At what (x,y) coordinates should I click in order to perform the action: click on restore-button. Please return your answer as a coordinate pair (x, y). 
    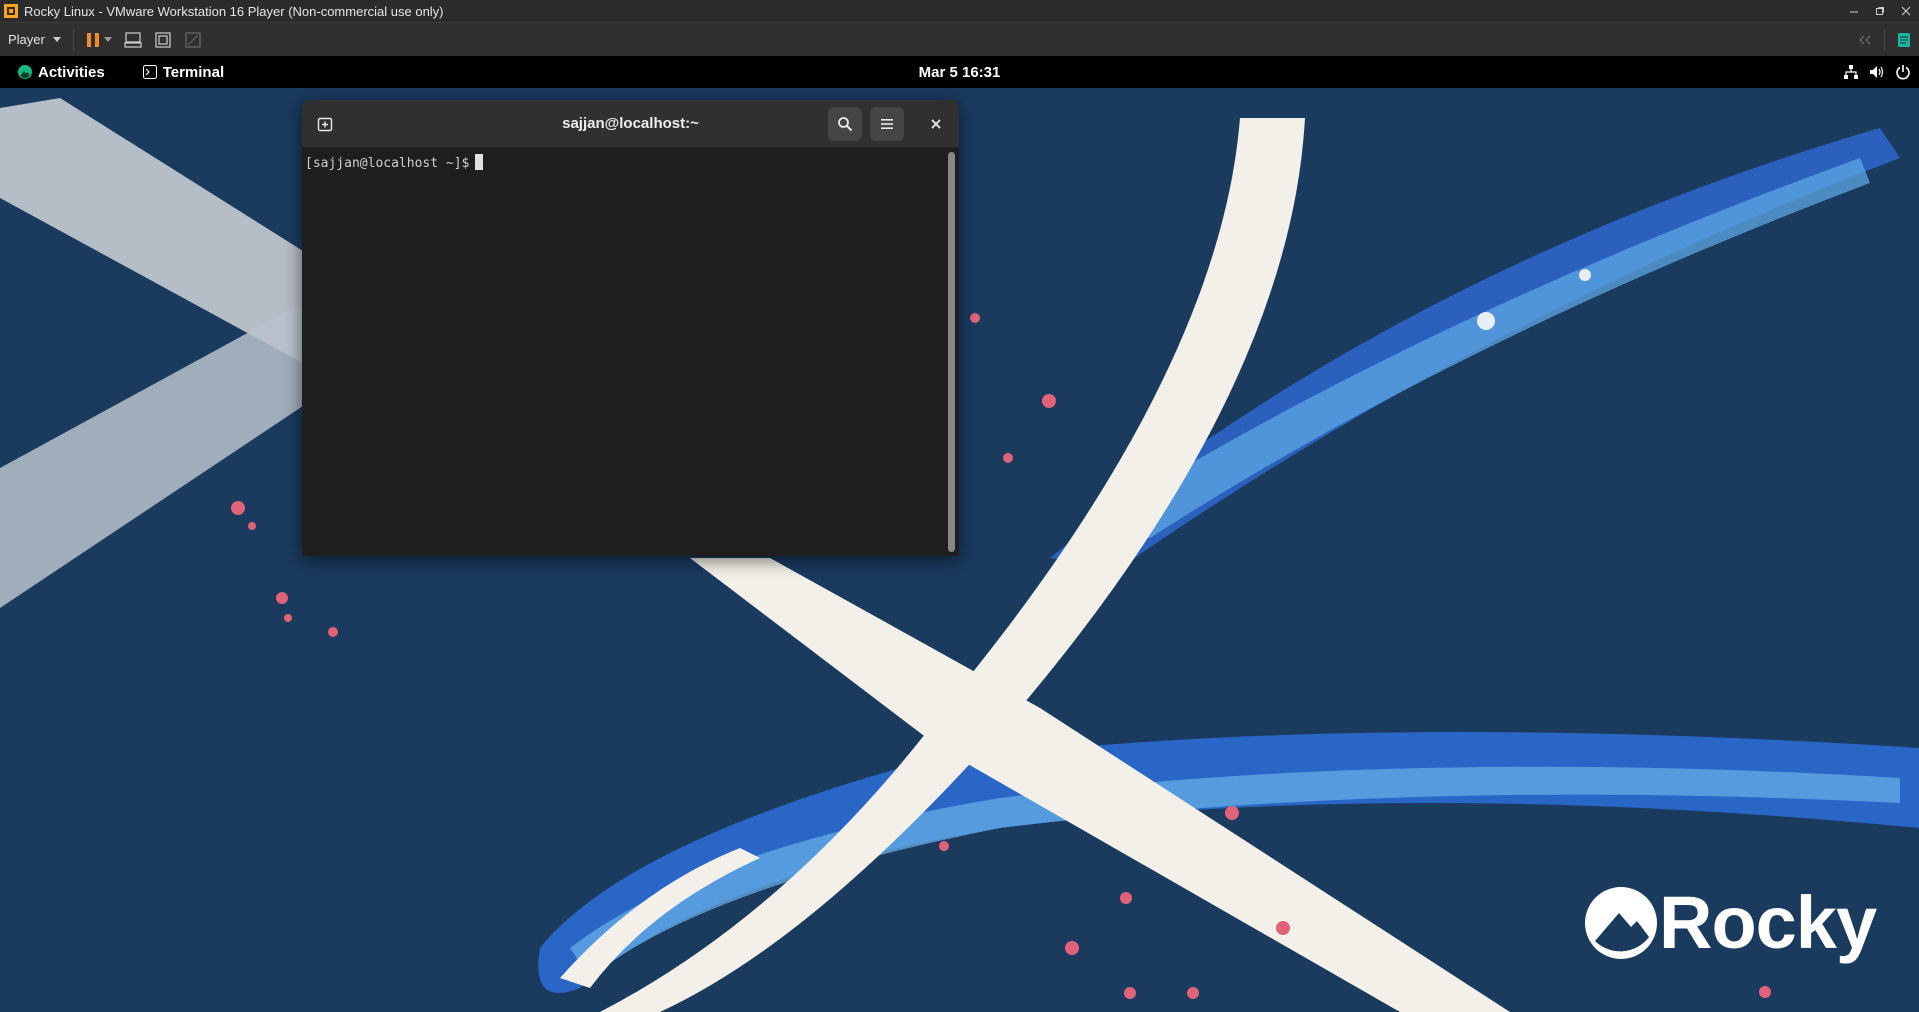
    Looking at the image, I should click on (1880, 11).